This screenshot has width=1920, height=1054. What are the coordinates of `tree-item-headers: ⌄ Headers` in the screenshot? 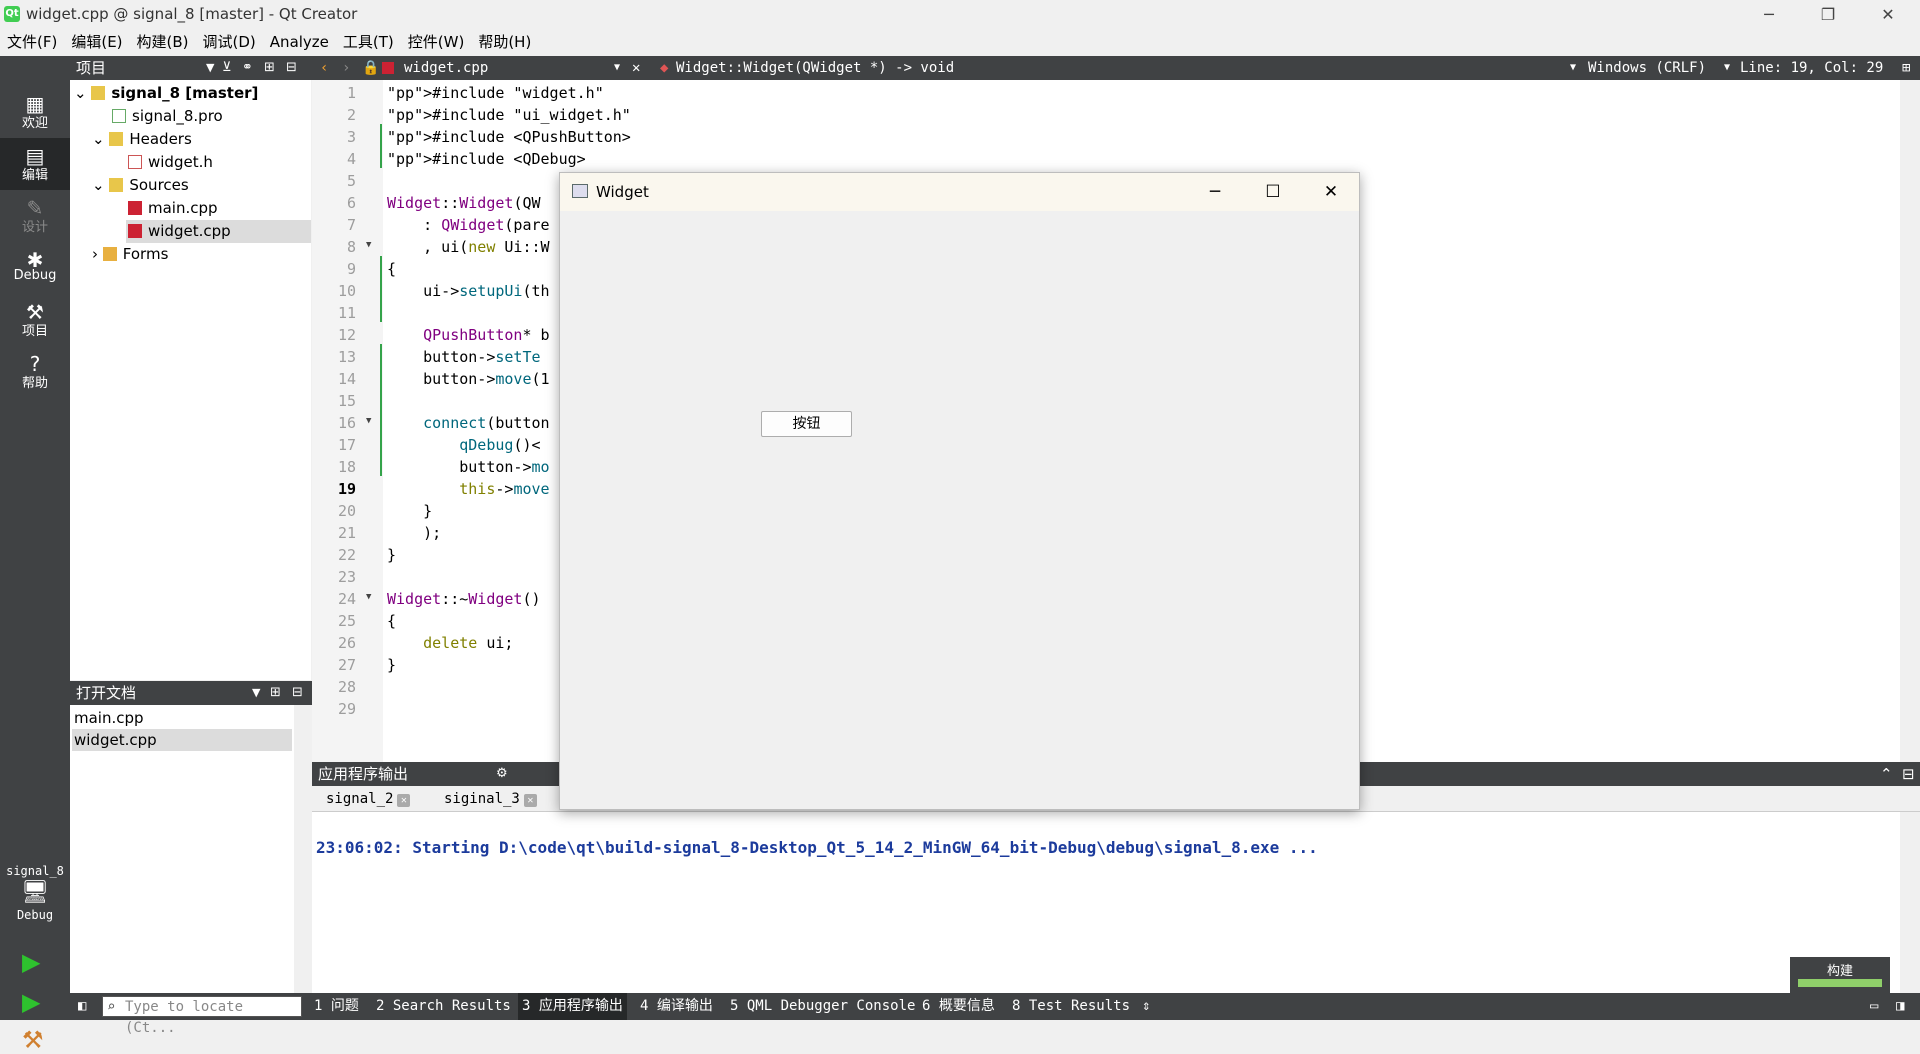 It's located at (142, 139).